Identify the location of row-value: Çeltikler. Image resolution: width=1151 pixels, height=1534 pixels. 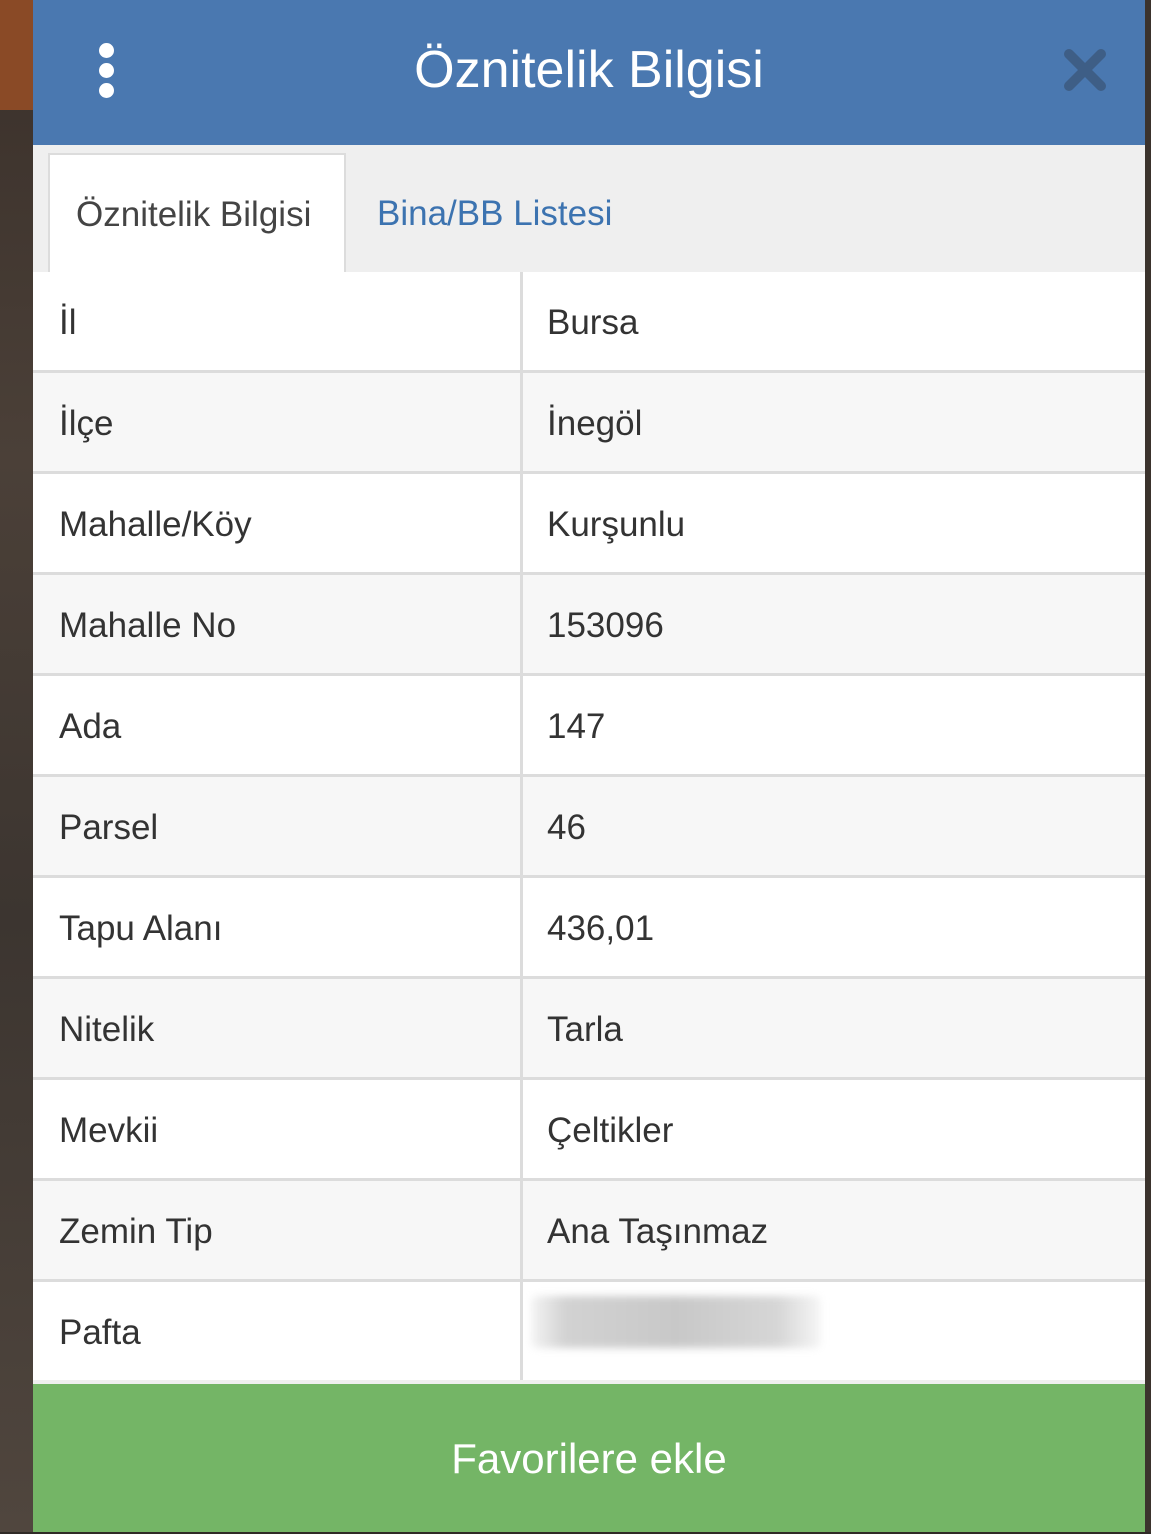
(834, 1129).